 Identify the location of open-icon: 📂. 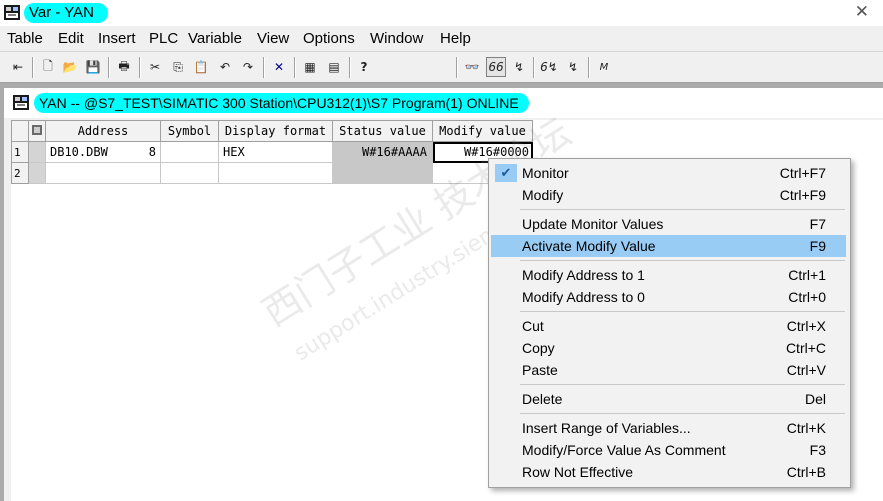
(70, 67).